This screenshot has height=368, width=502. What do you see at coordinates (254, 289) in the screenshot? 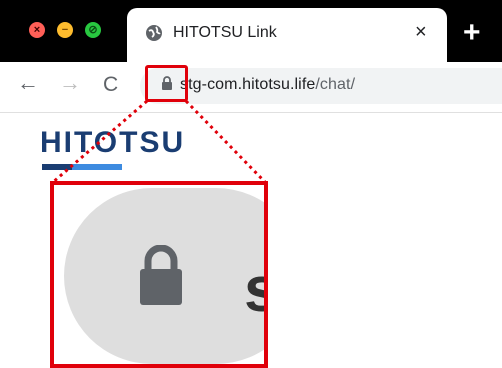
I see `zoomed-url-char: s` at bounding box center [254, 289].